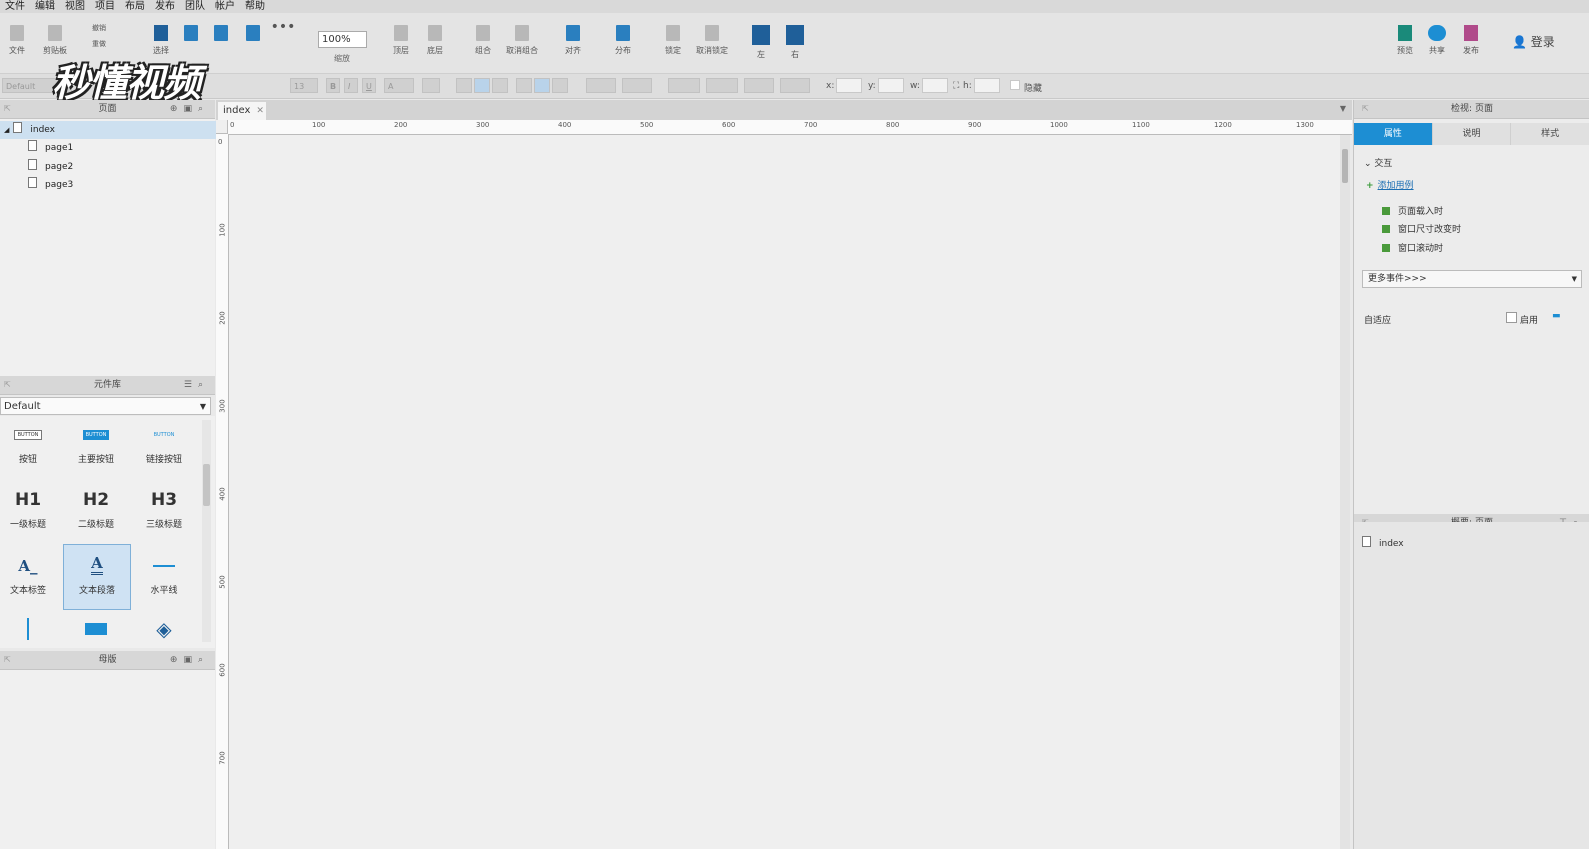  Describe the element at coordinates (522, 42) in the screenshot. I see `ungroup-button: 取消组合` at that location.